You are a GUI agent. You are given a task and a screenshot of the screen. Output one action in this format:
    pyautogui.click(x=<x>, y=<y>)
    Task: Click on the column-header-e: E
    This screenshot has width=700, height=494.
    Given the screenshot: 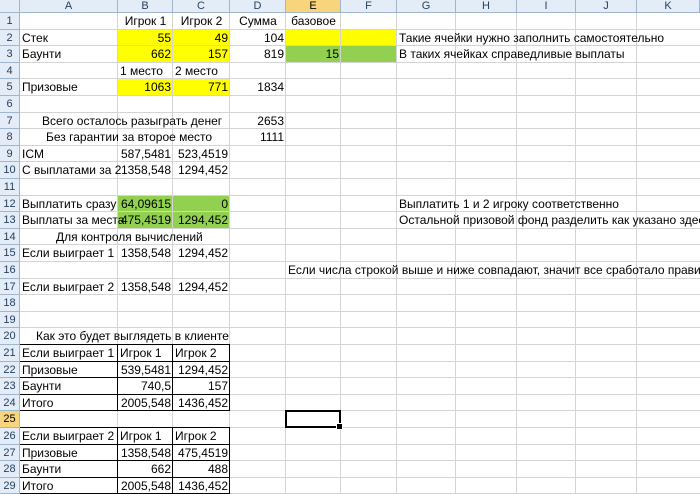 What is the action you would take?
    pyautogui.click(x=313, y=6)
    